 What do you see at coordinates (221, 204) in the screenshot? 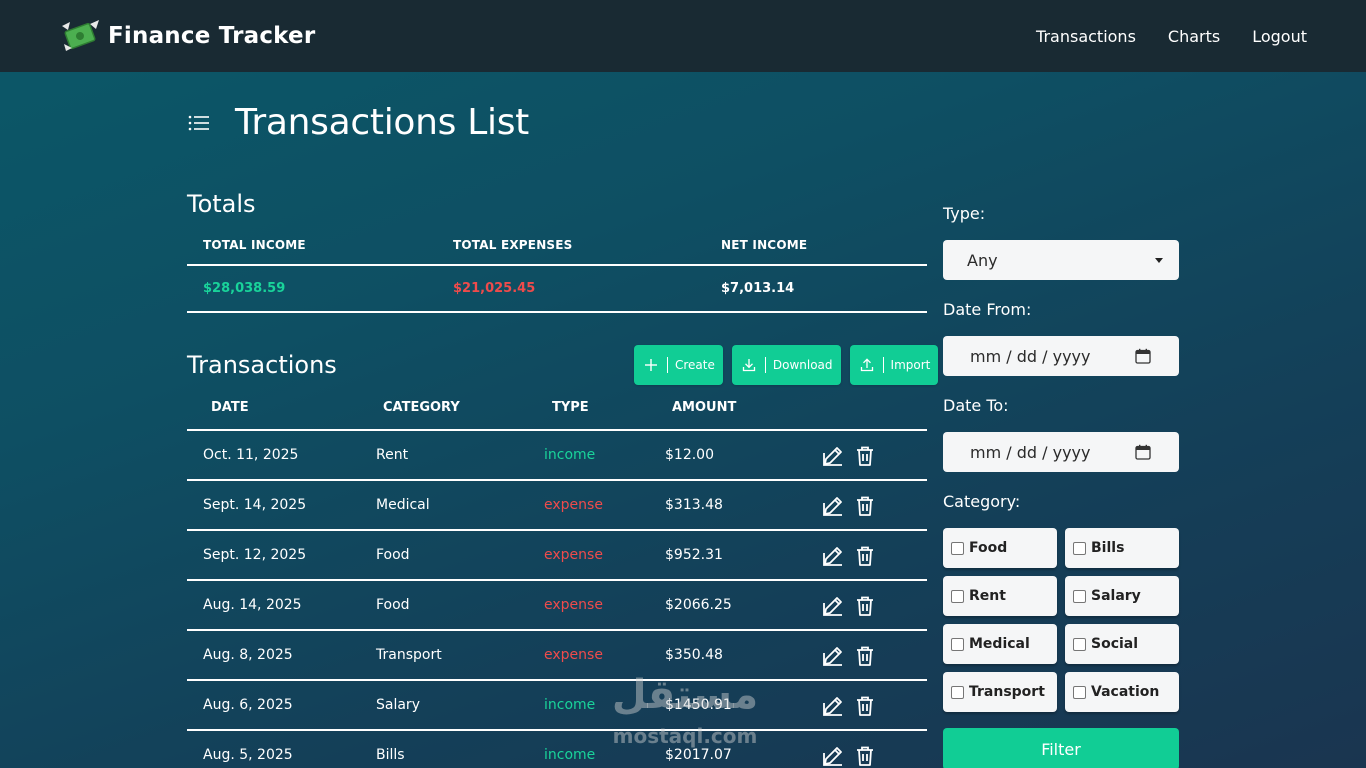
I see `totals-title: Totals` at bounding box center [221, 204].